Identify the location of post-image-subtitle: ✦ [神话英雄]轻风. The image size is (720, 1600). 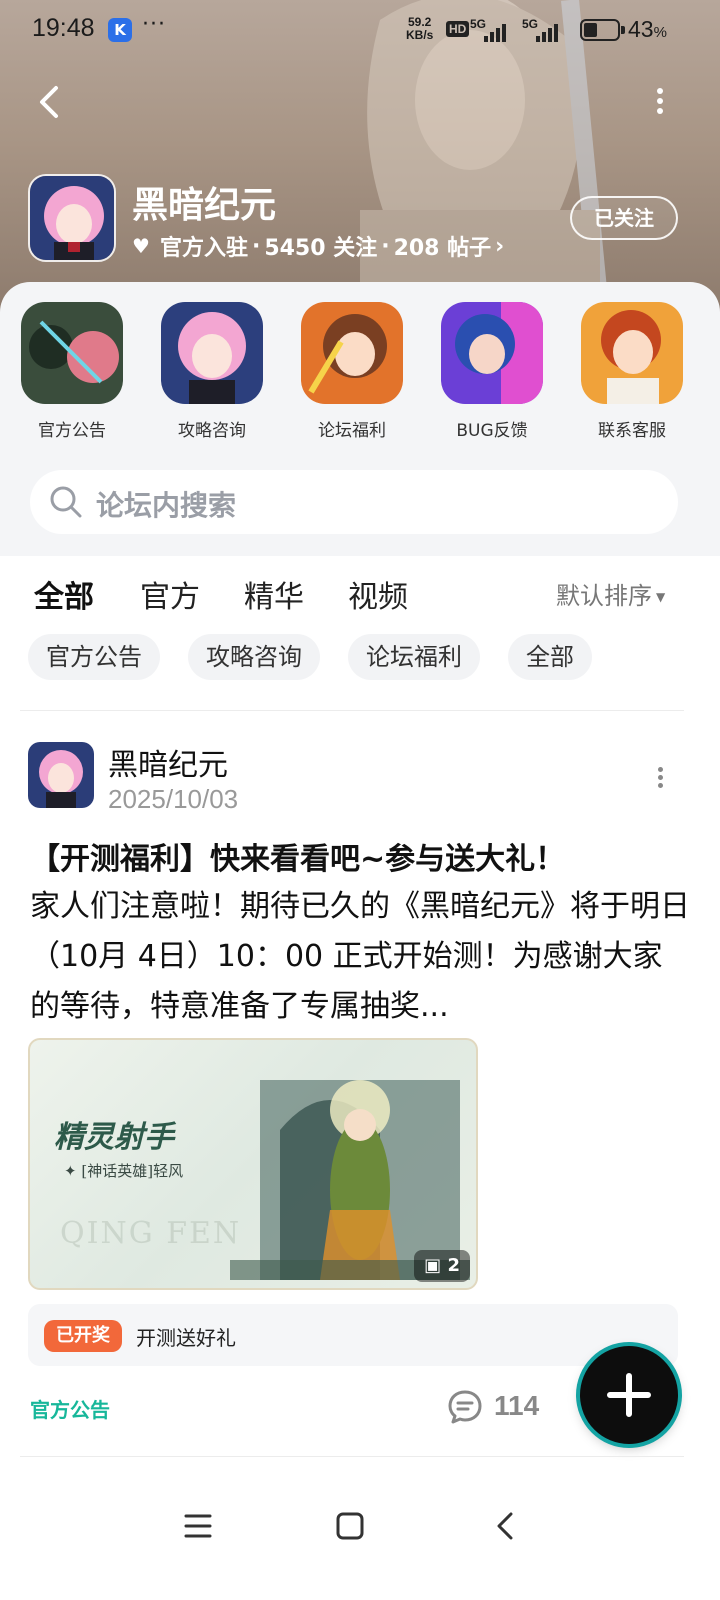
(124, 1171).